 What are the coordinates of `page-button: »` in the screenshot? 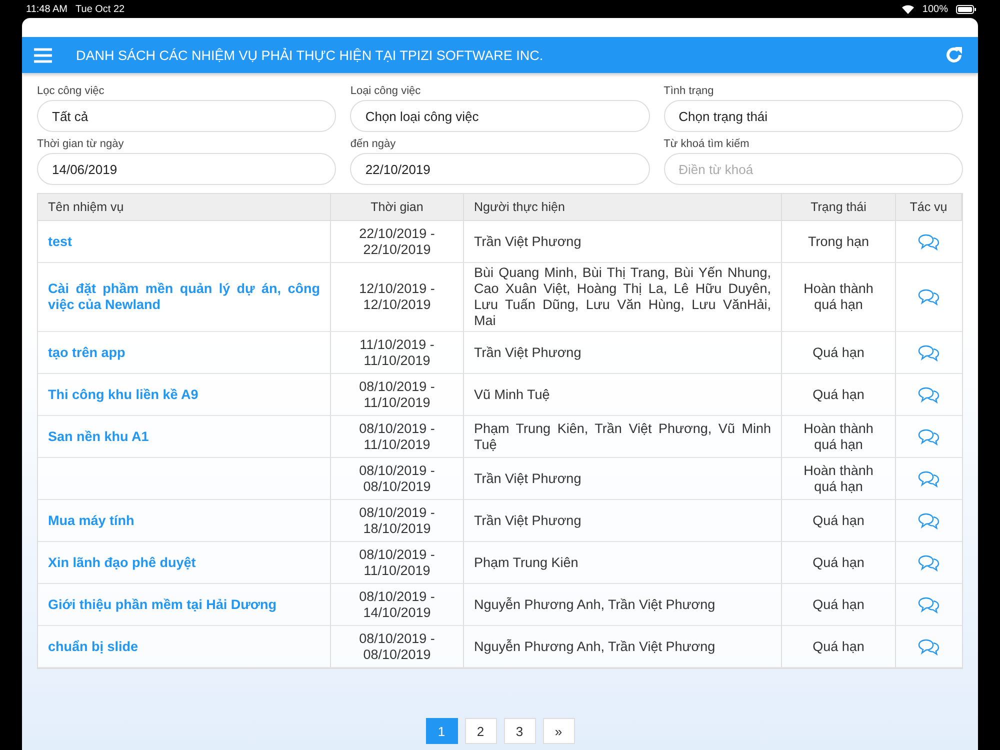 It's located at (558, 731).